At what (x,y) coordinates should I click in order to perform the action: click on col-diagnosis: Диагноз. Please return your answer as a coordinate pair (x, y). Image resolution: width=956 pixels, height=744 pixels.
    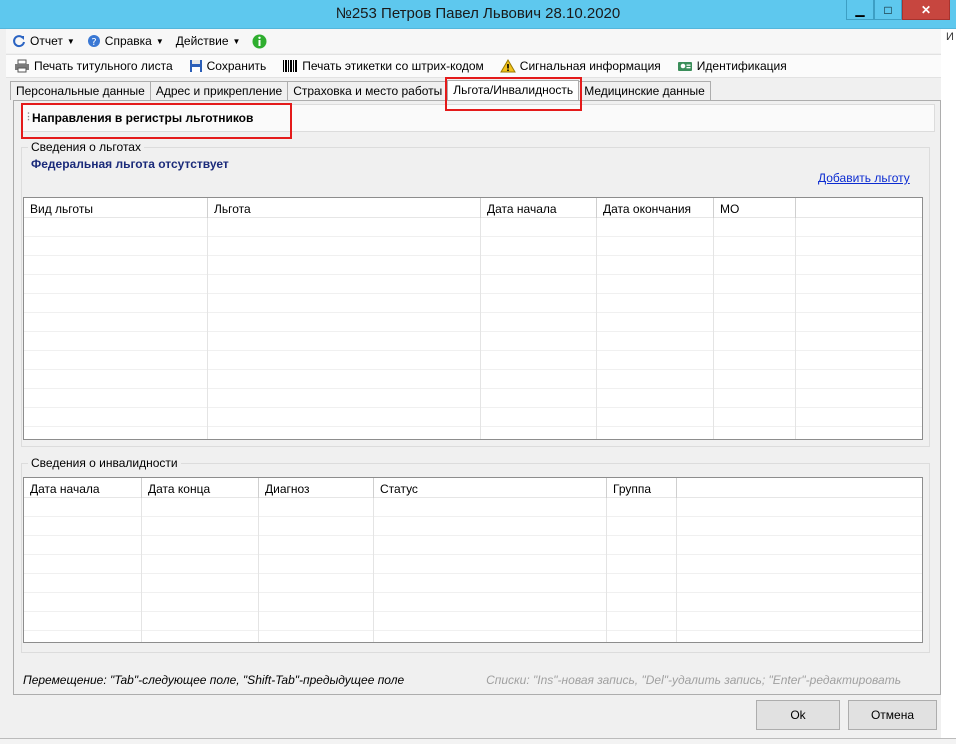
    Looking at the image, I should click on (316, 488).